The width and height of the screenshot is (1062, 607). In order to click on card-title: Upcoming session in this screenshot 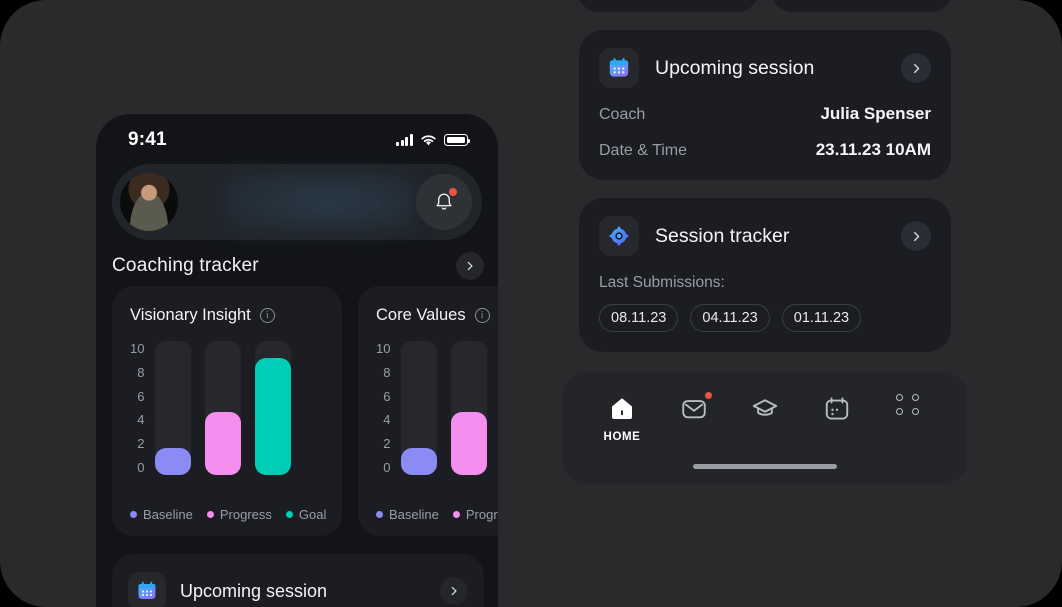, I will do `click(254, 590)`.